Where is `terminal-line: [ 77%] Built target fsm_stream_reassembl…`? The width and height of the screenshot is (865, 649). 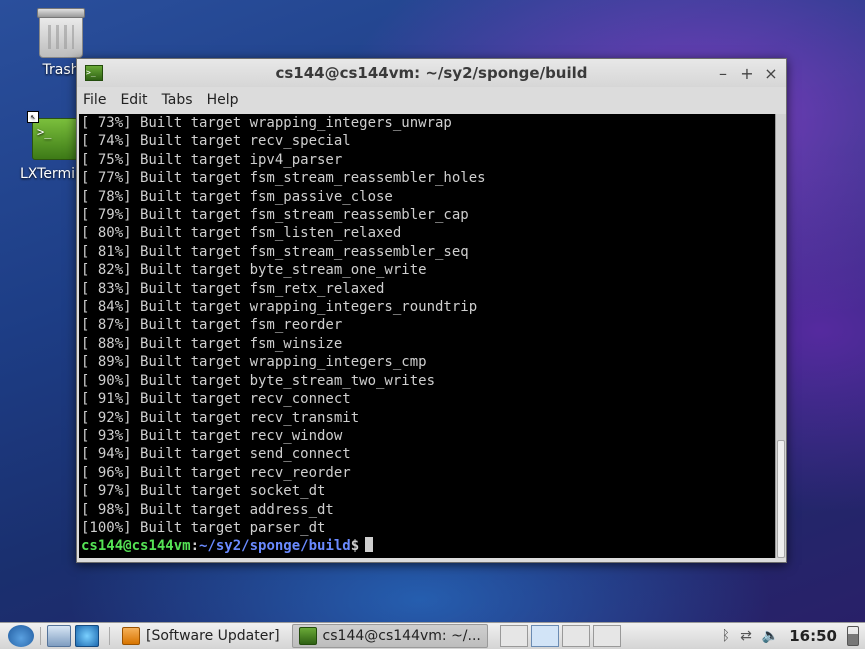
terminal-line: [ 77%] Built target fsm_stream_reassembl… is located at coordinates (283, 178).